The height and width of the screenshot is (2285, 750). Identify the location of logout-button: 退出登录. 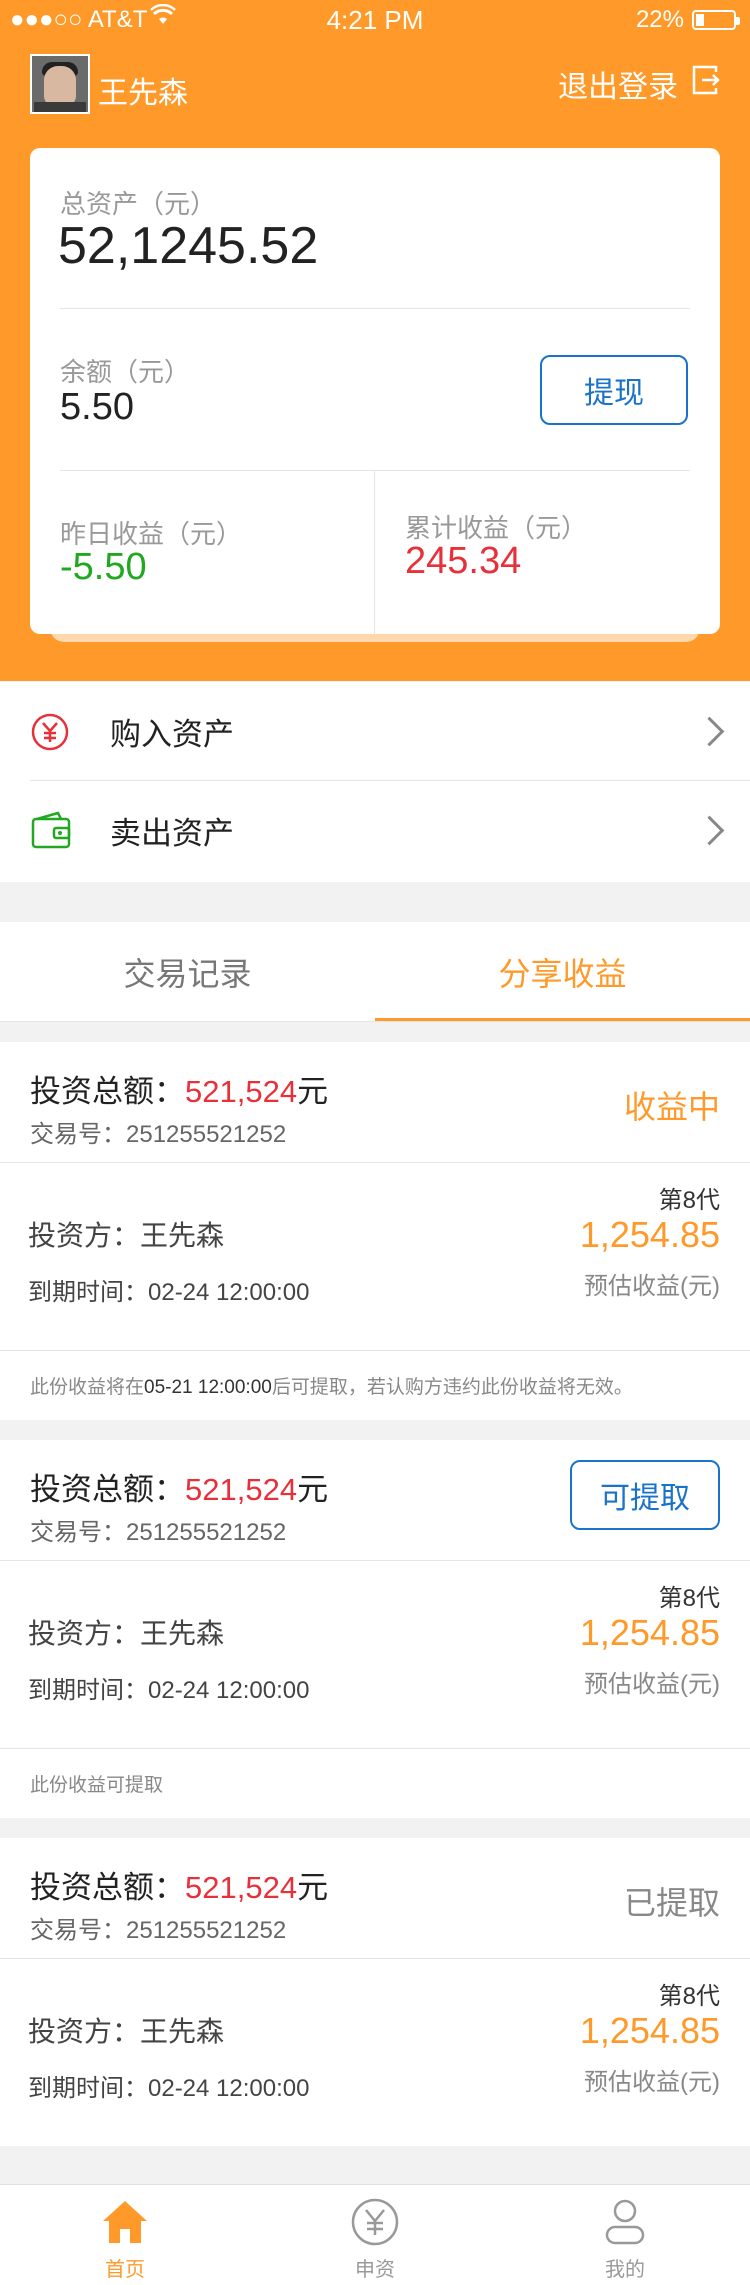
(639, 84).